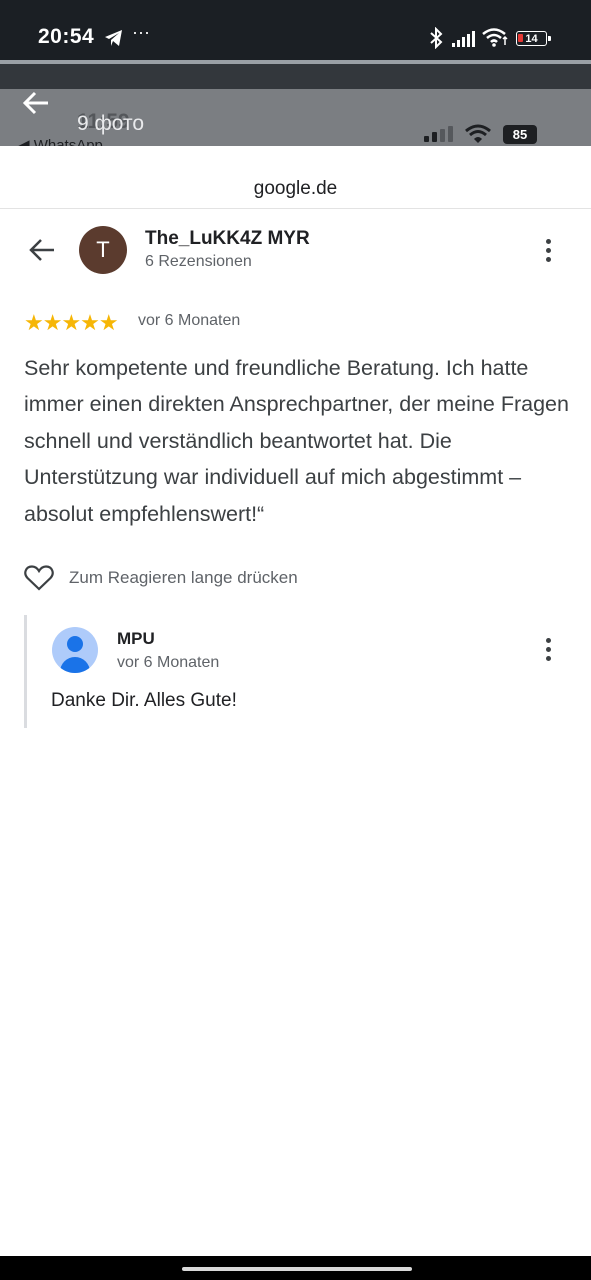  I want to click on overflow-dots-icon: ···, so click(141, 32).